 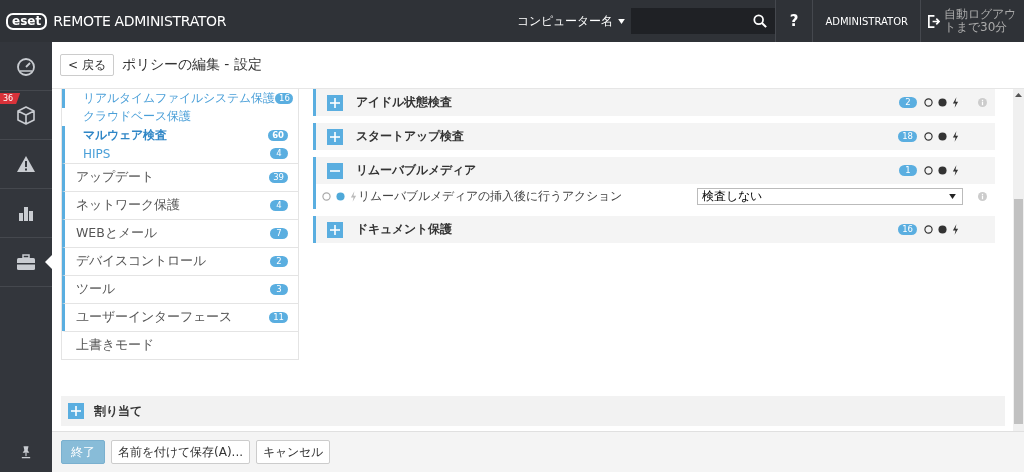 I want to click on count-badge: 18, so click(x=907, y=136).